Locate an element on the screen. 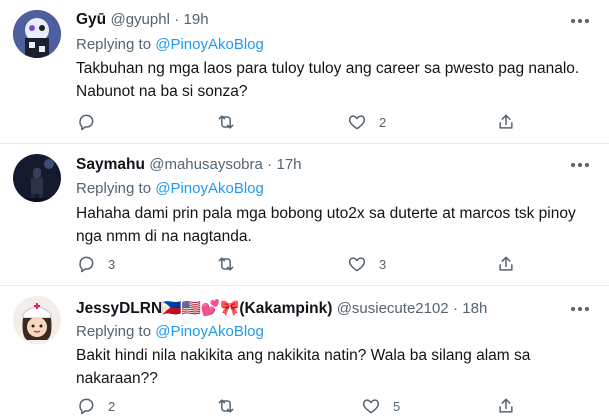 Image resolution: width=609 pixels, height=420 pixels. action-bar: 2 5 is located at coordinates (336, 406).